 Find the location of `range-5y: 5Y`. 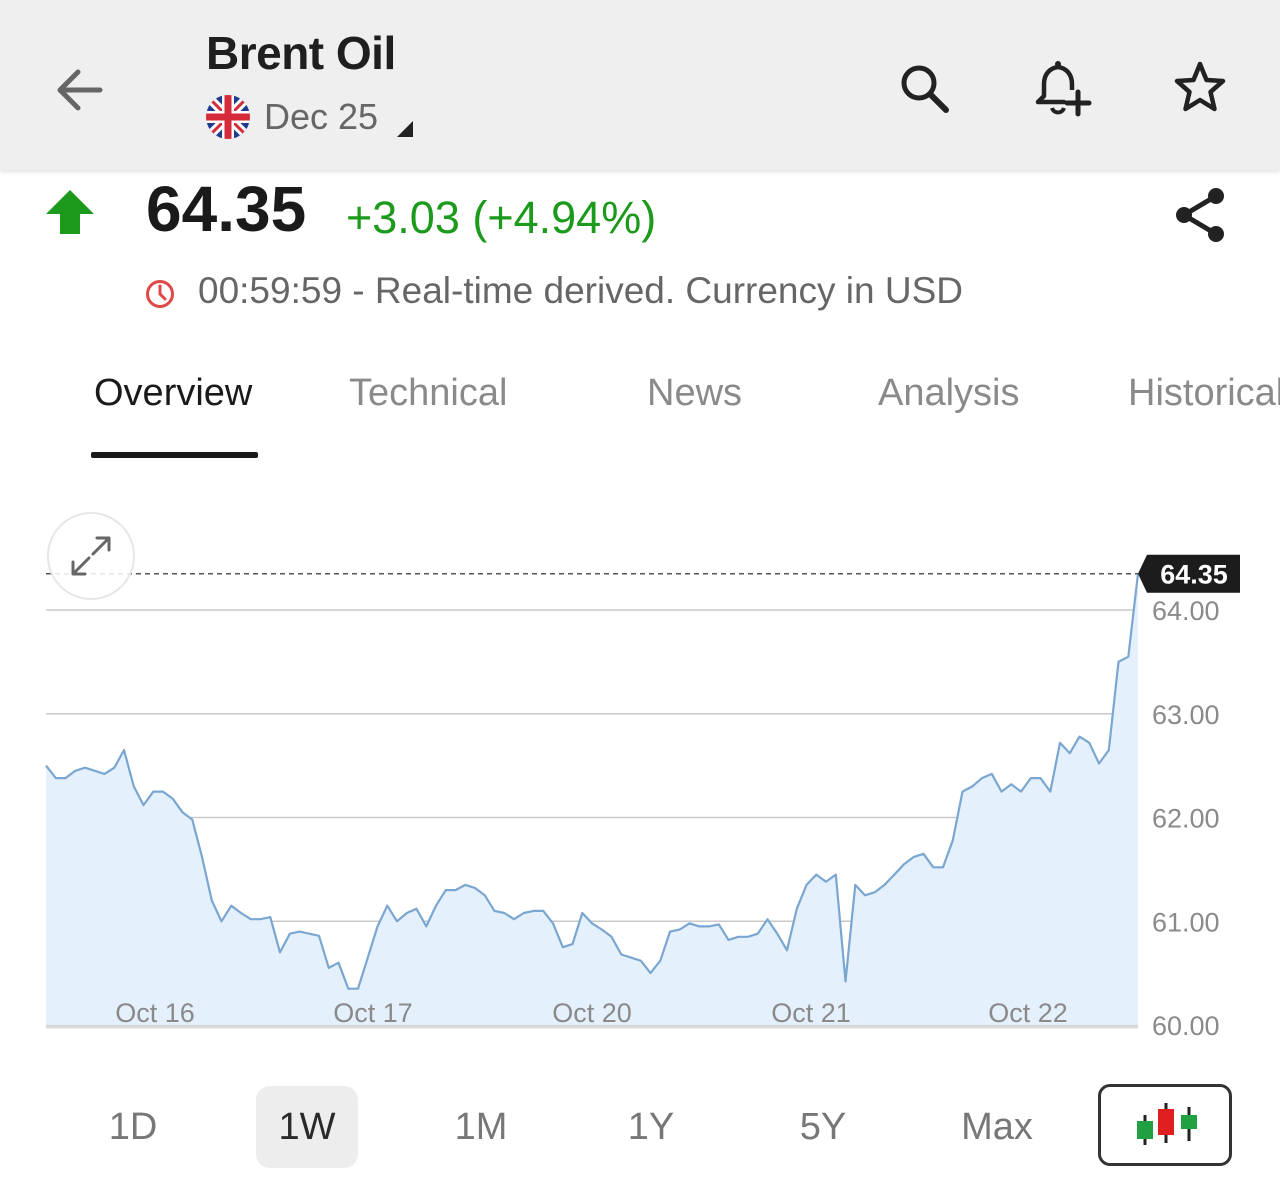

range-5y: 5Y is located at coordinates (823, 1127).